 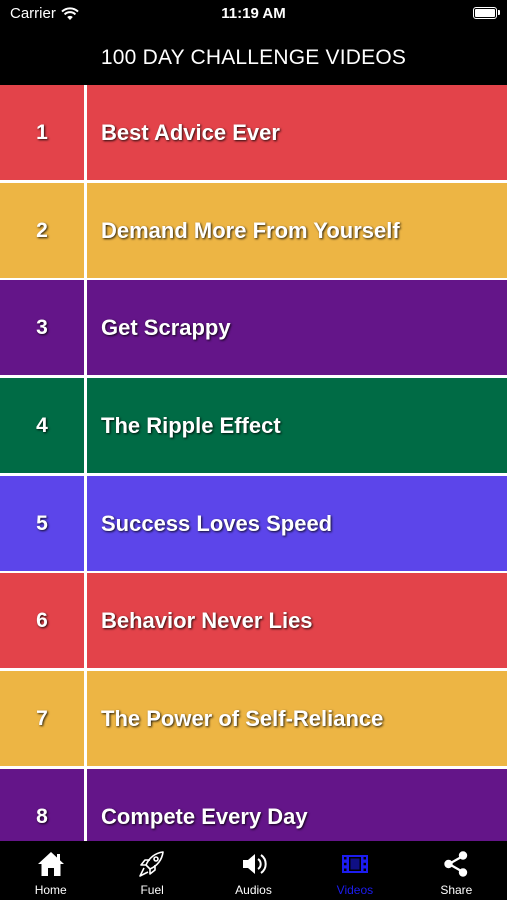 I want to click on video-row-2: 2 Demand More From Yourself, so click(x=253, y=230).